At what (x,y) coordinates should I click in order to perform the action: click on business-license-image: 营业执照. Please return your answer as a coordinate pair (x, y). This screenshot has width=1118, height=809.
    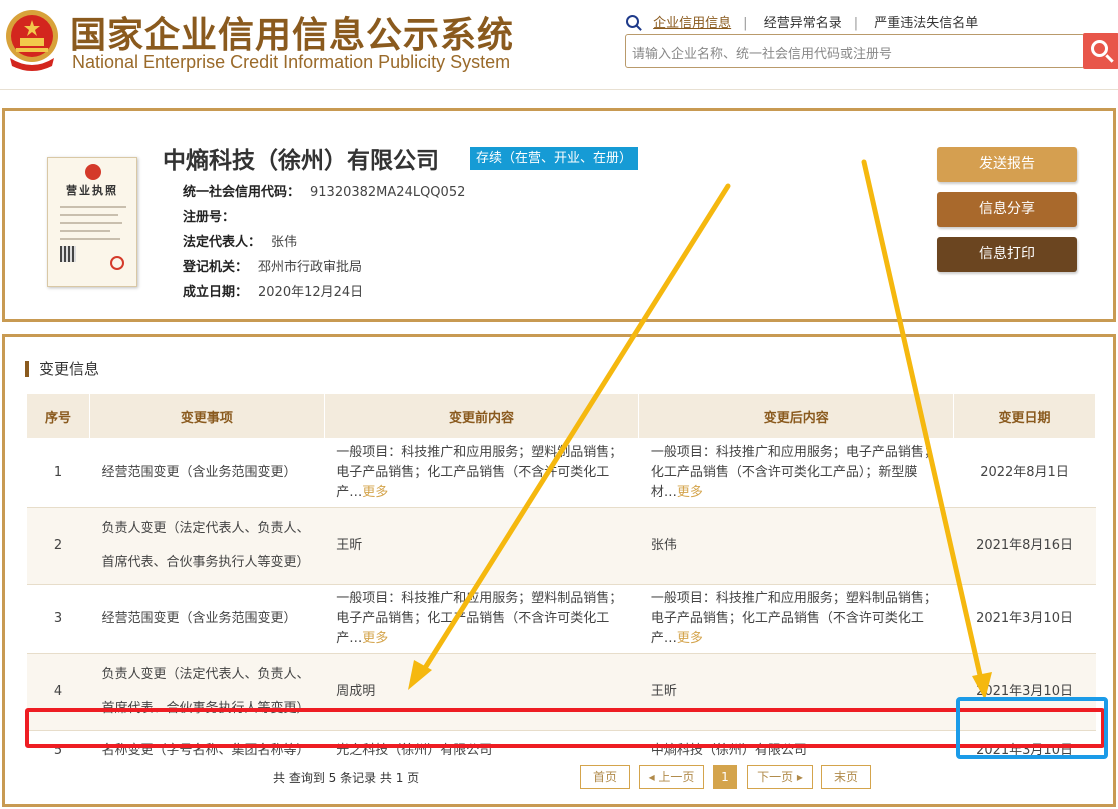
    Looking at the image, I should click on (92, 222).